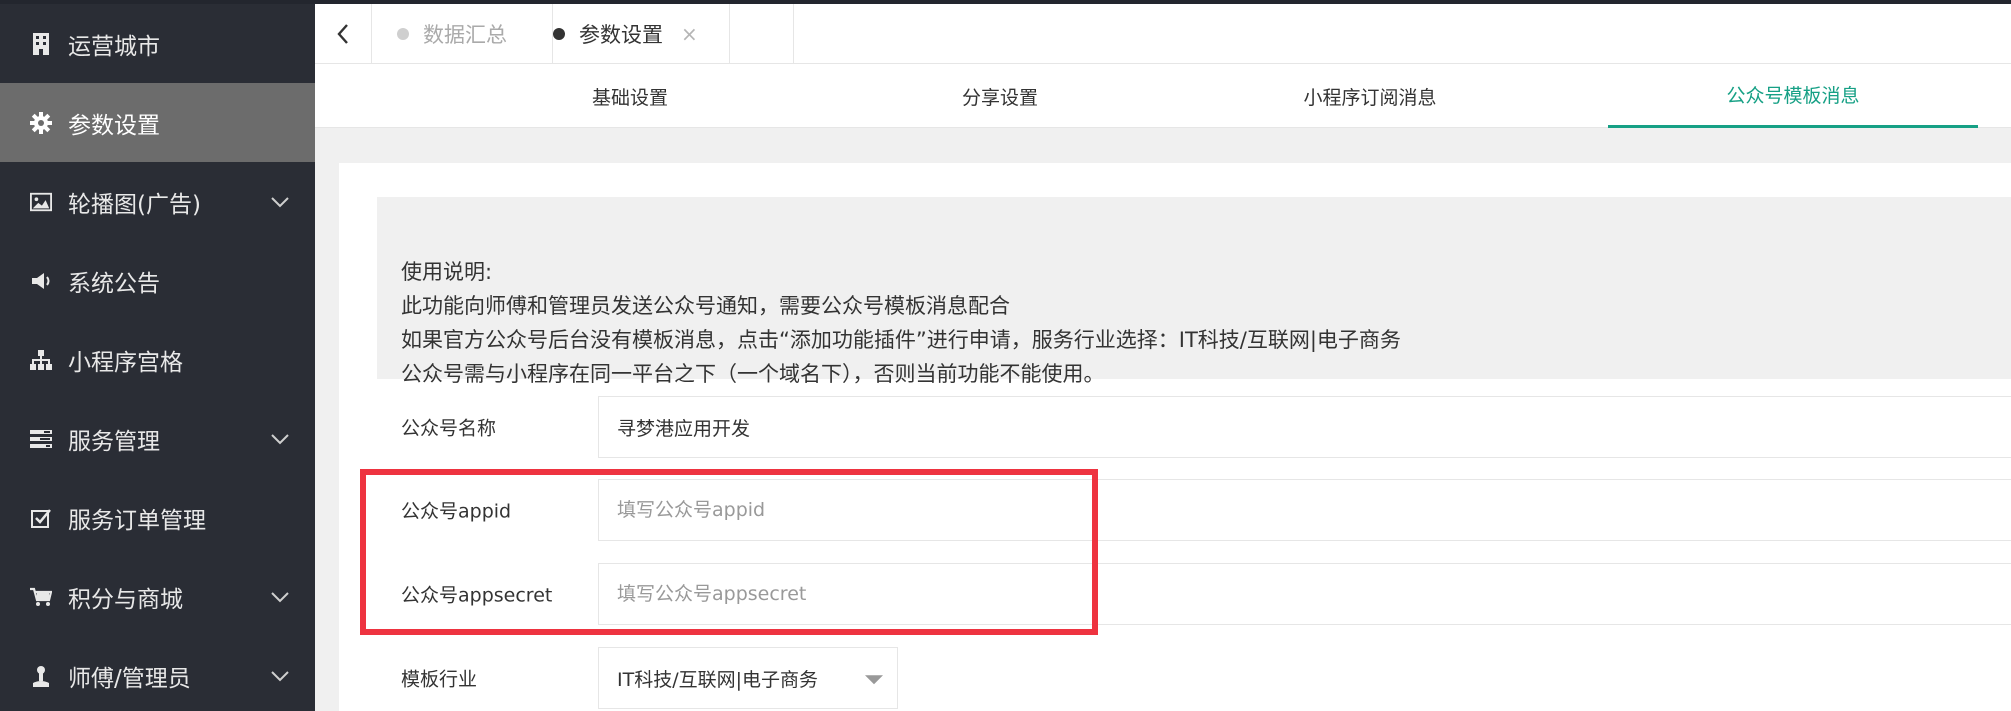 This screenshot has height=711, width=2011. What do you see at coordinates (41, 360) in the screenshot?
I see `sitemap-icon` at bounding box center [41, 360].